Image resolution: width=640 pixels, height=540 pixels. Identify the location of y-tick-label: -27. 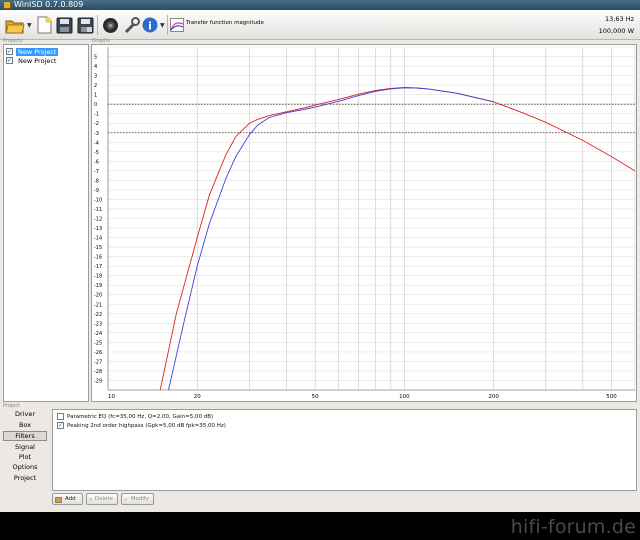
(98, 362).